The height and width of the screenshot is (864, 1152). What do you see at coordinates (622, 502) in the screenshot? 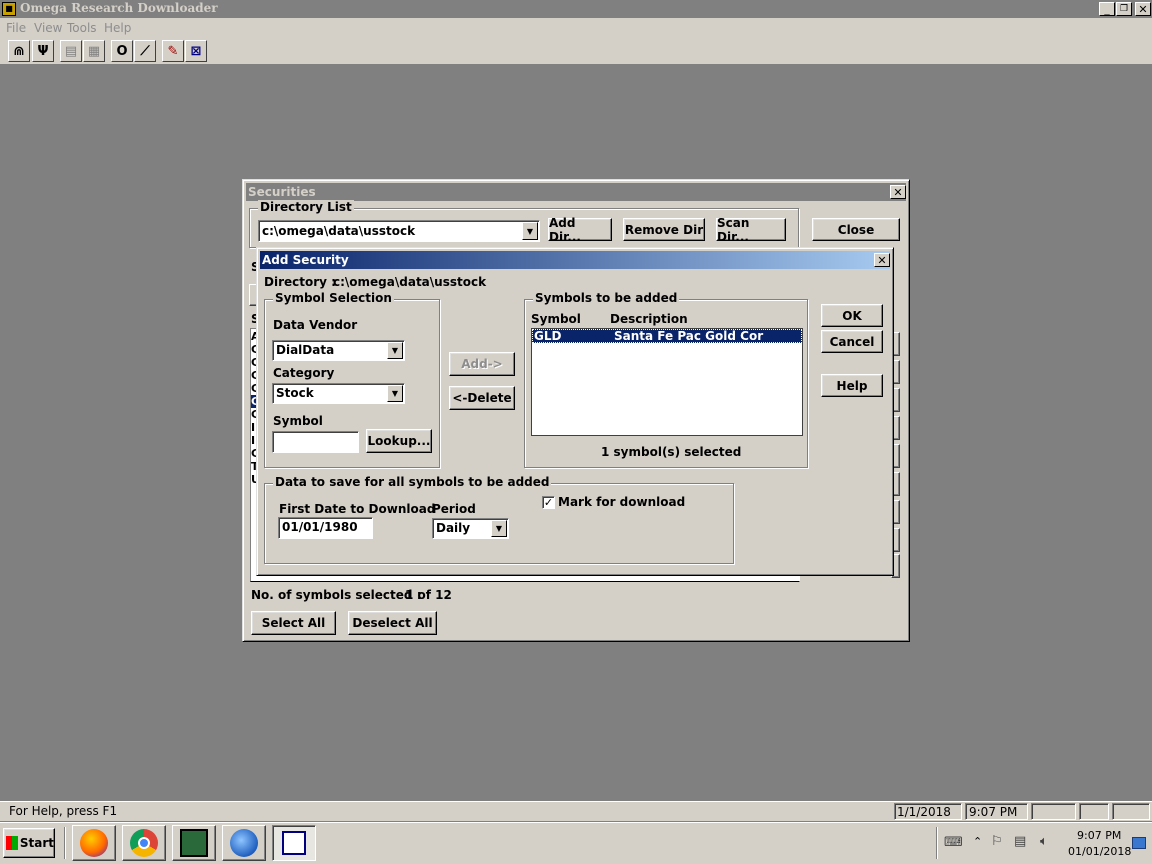
I see `mark-download-label: Mark for download` at bounding box center [622, 502].